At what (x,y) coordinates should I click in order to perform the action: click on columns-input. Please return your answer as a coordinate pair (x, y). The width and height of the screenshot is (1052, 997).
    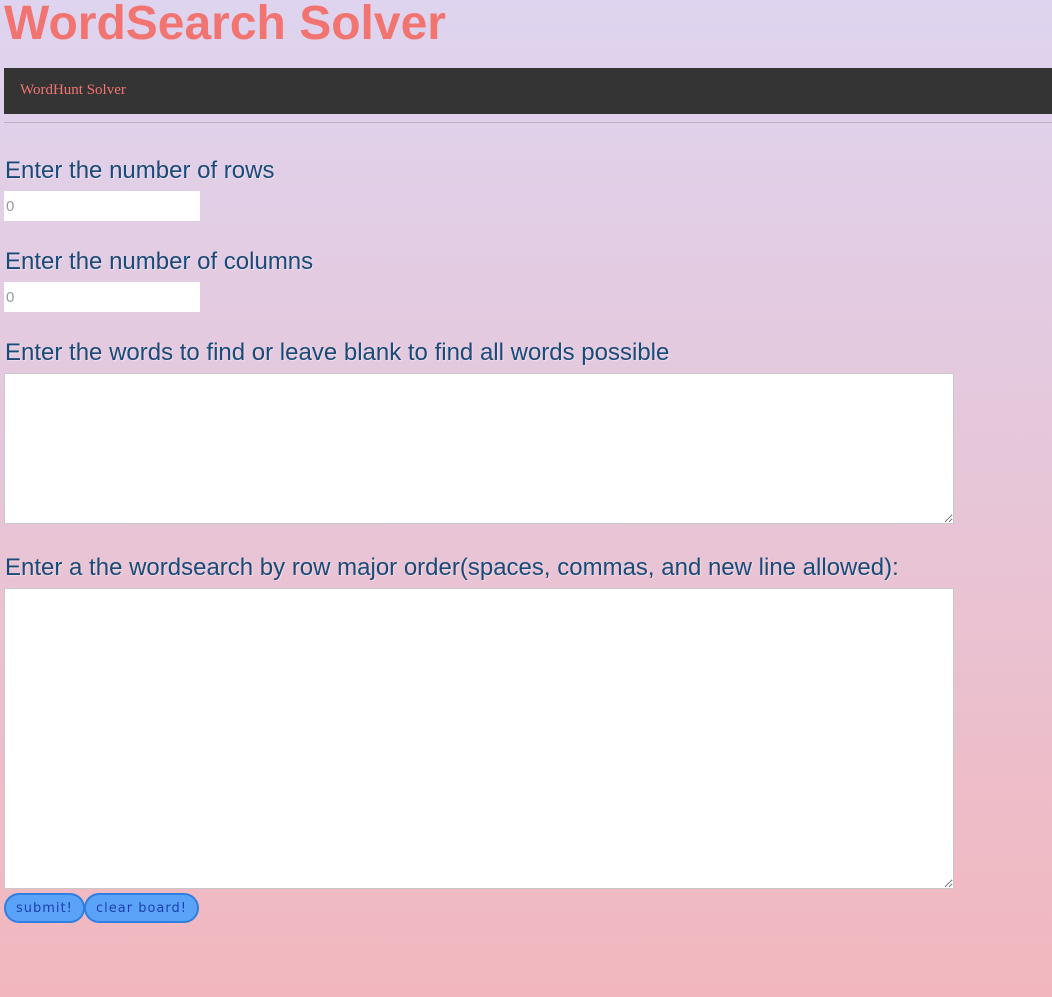
    Looking at the image, I should click on (102, 297).